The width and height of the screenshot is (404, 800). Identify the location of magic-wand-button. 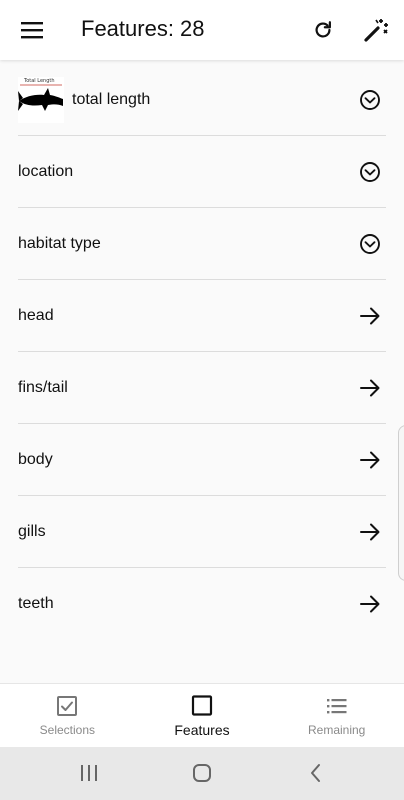
(376, 30).